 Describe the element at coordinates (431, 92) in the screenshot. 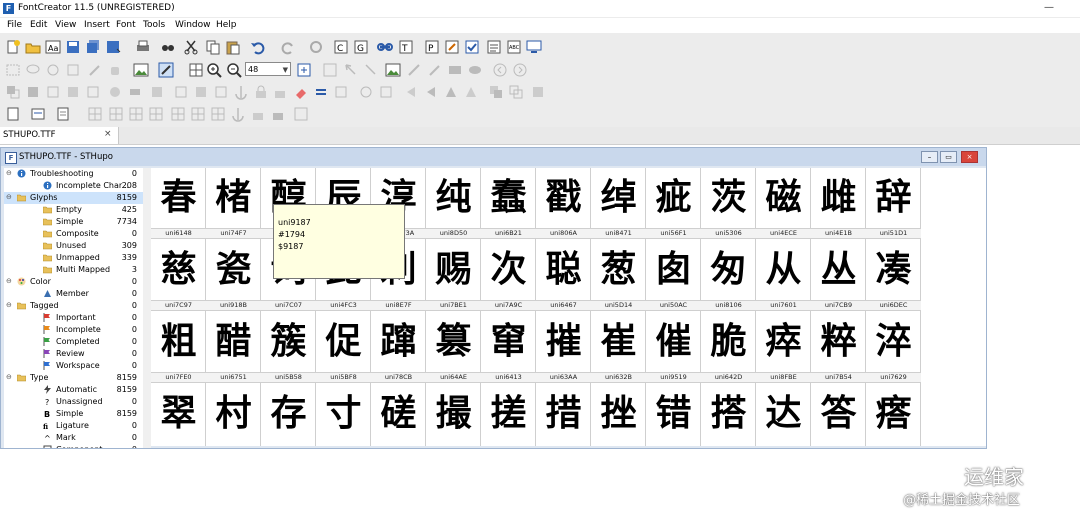

I see `align-1-icon` at that location.